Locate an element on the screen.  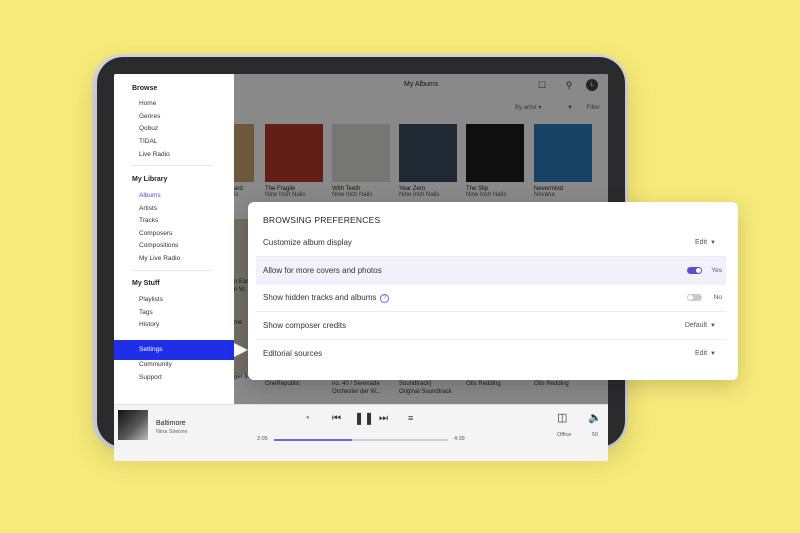
now-playing-title: Baltimore is located at coordinates (171, 423).